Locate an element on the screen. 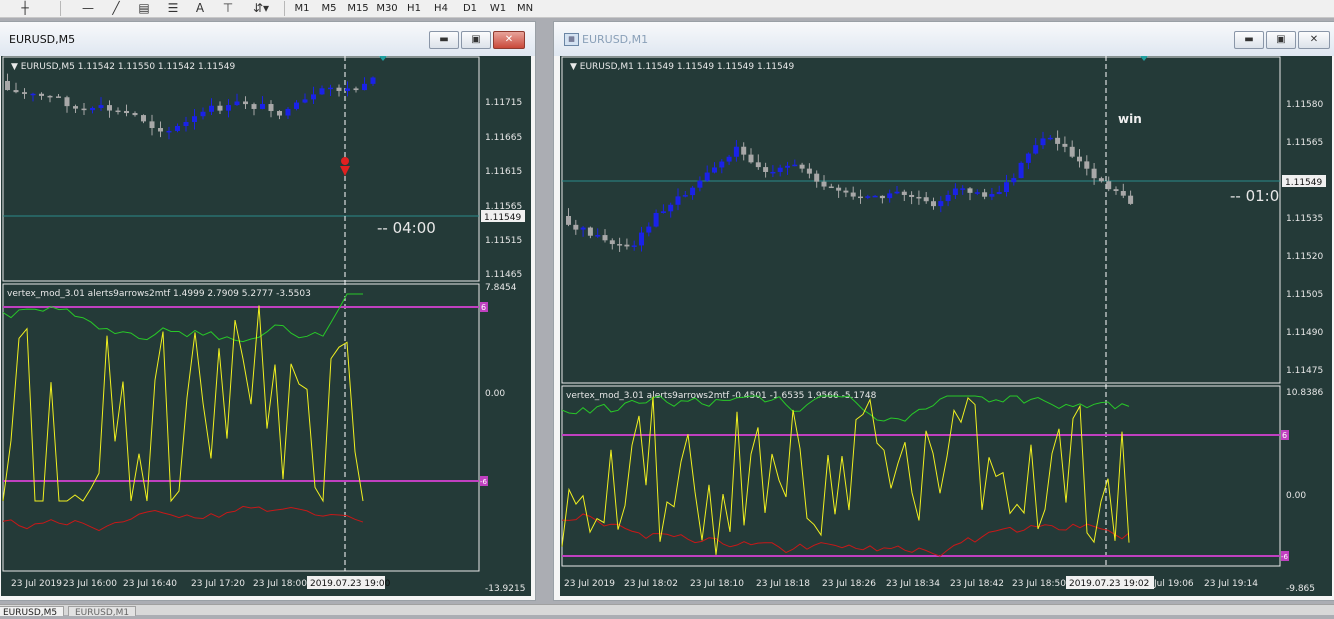 The image size is (1334, 619). window-title: EURUSD,M5 is located at coordinates (42, 39).